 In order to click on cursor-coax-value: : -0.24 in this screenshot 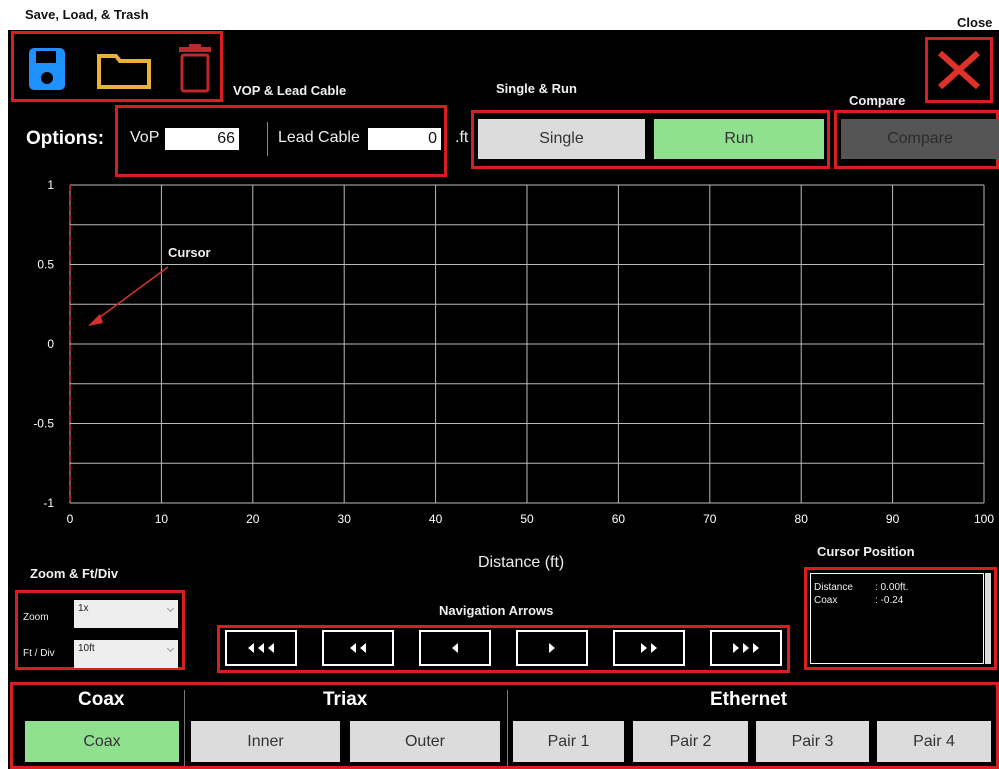, I will do `click(889, 600)`.